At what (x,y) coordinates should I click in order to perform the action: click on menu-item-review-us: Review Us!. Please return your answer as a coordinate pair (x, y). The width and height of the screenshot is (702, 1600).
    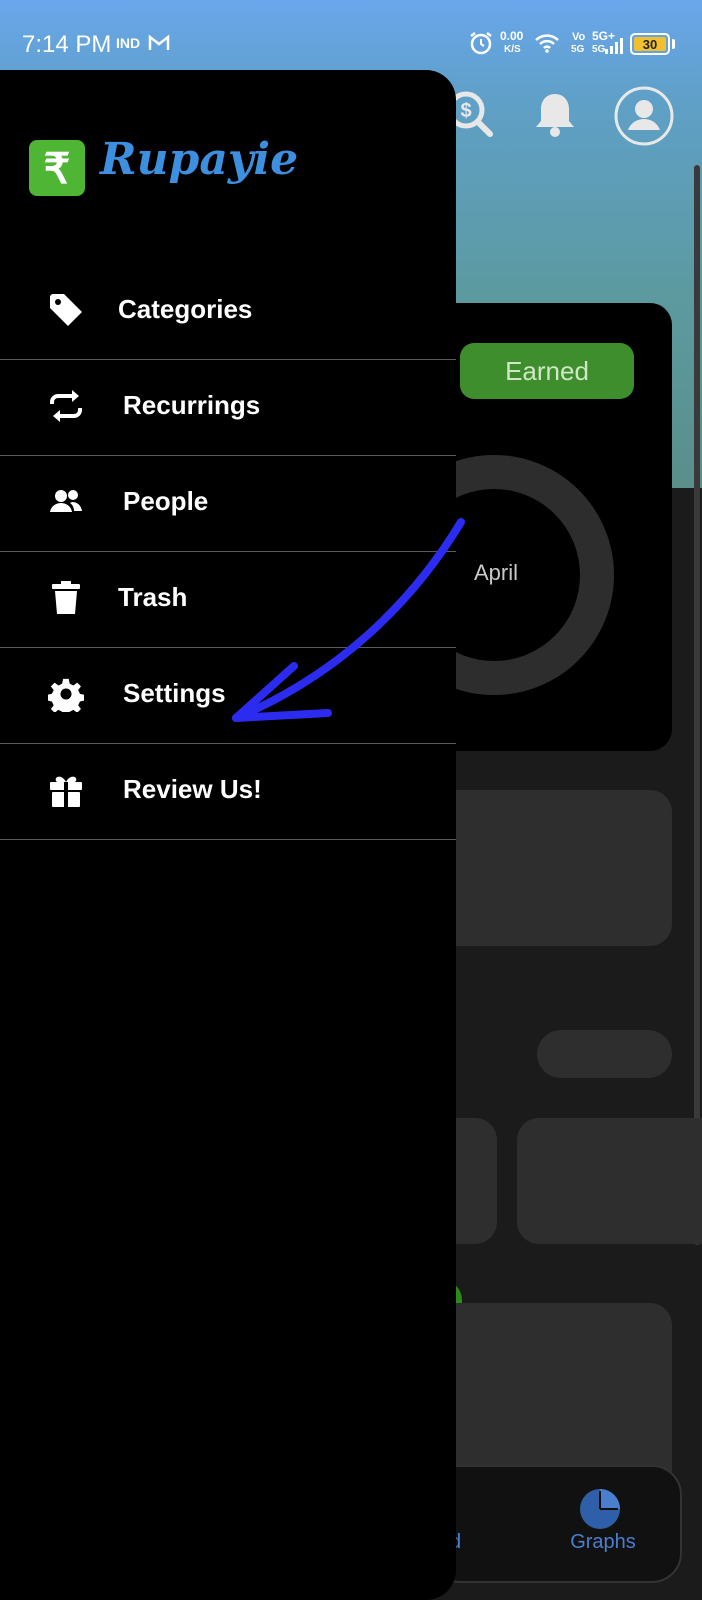
    Looking at the image, I should click on (228, 792).